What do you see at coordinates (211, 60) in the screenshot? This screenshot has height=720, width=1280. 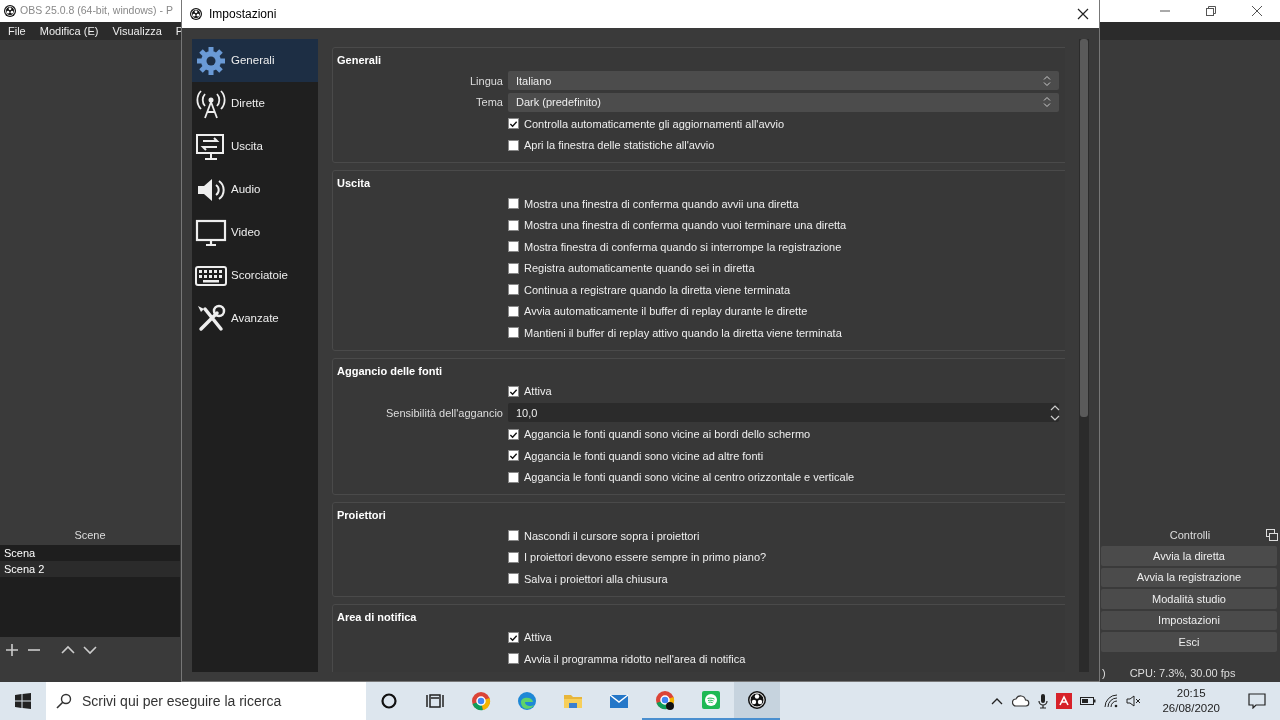 I see `gear-icon` at bounding box center [211, 60].